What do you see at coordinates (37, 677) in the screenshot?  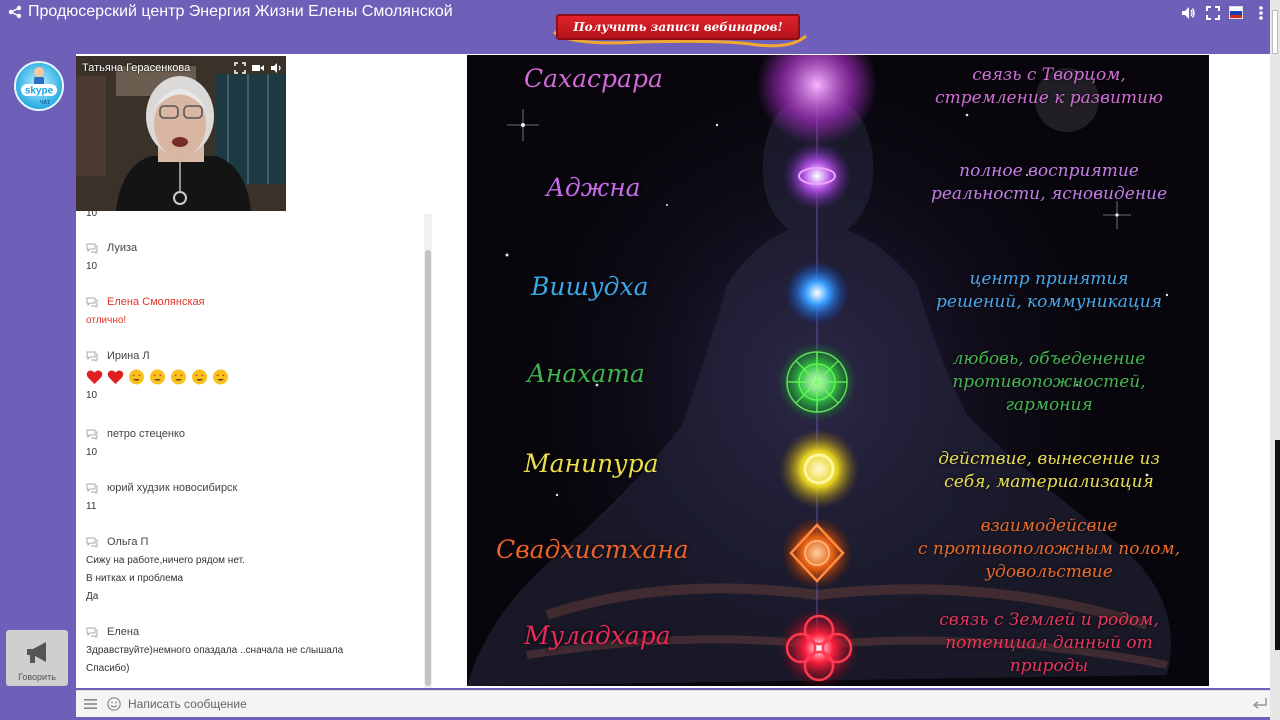 I see `speak-label: Говорить` at bounding box center [37, 677].